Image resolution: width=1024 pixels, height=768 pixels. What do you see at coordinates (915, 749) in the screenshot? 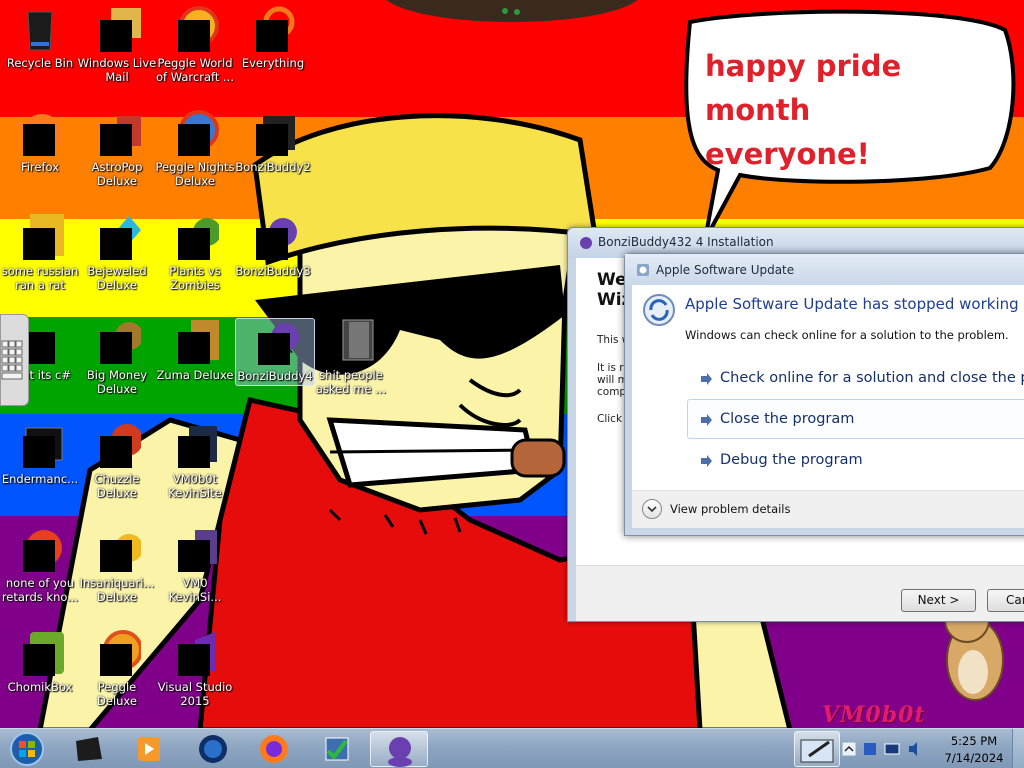
I see `volume-icon` at bounding box center [915, 749].